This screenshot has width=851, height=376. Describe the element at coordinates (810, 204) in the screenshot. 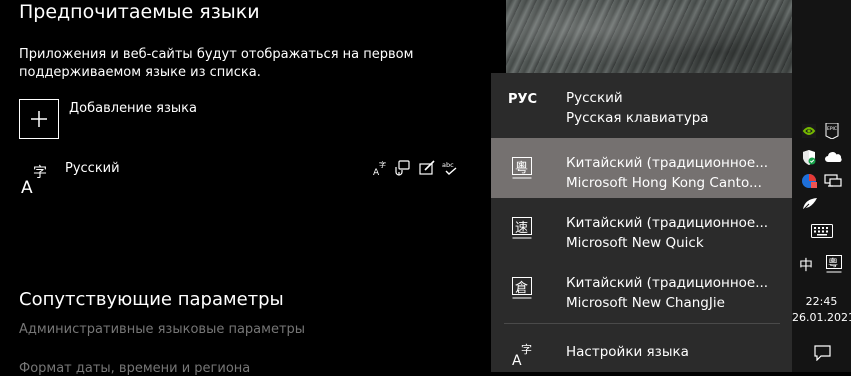

I see `pen-icon` at that location.